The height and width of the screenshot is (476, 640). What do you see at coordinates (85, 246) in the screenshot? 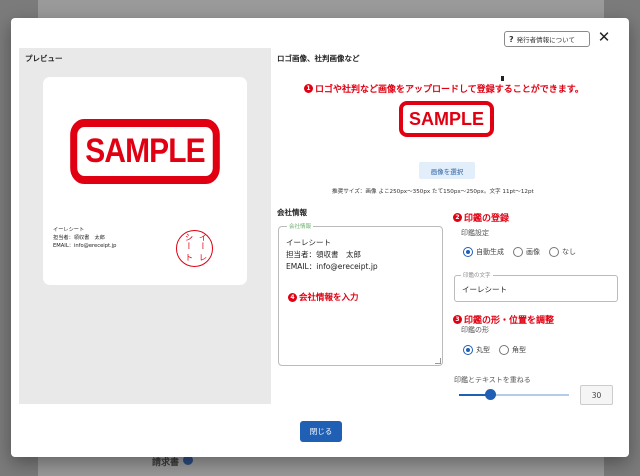
I see `preview-company-line: EMAIL：info@ereceipt.jp` at bounding box center [85, 246].